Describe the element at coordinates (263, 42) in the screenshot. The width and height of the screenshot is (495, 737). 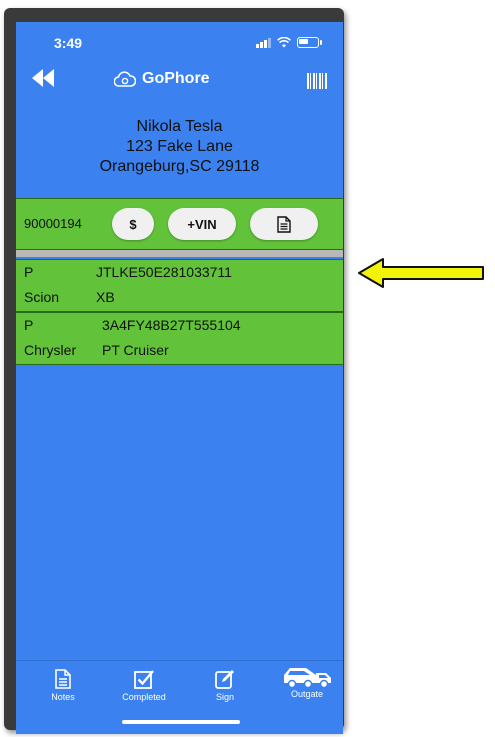
I see `cellular-signal-icon` at that location.